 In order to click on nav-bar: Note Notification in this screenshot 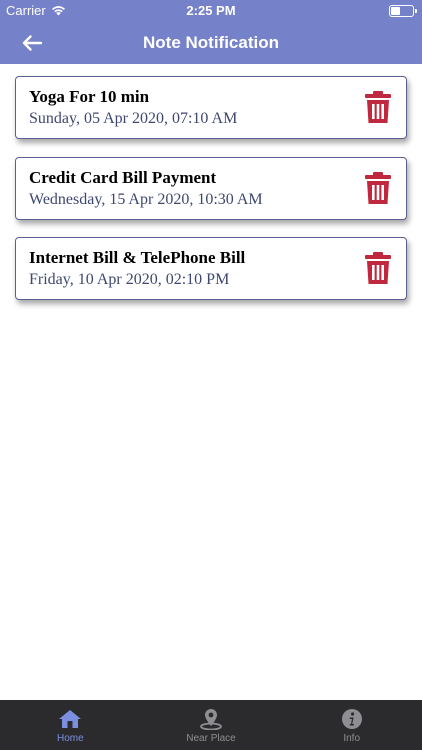, I will do `click(211, 43)`.